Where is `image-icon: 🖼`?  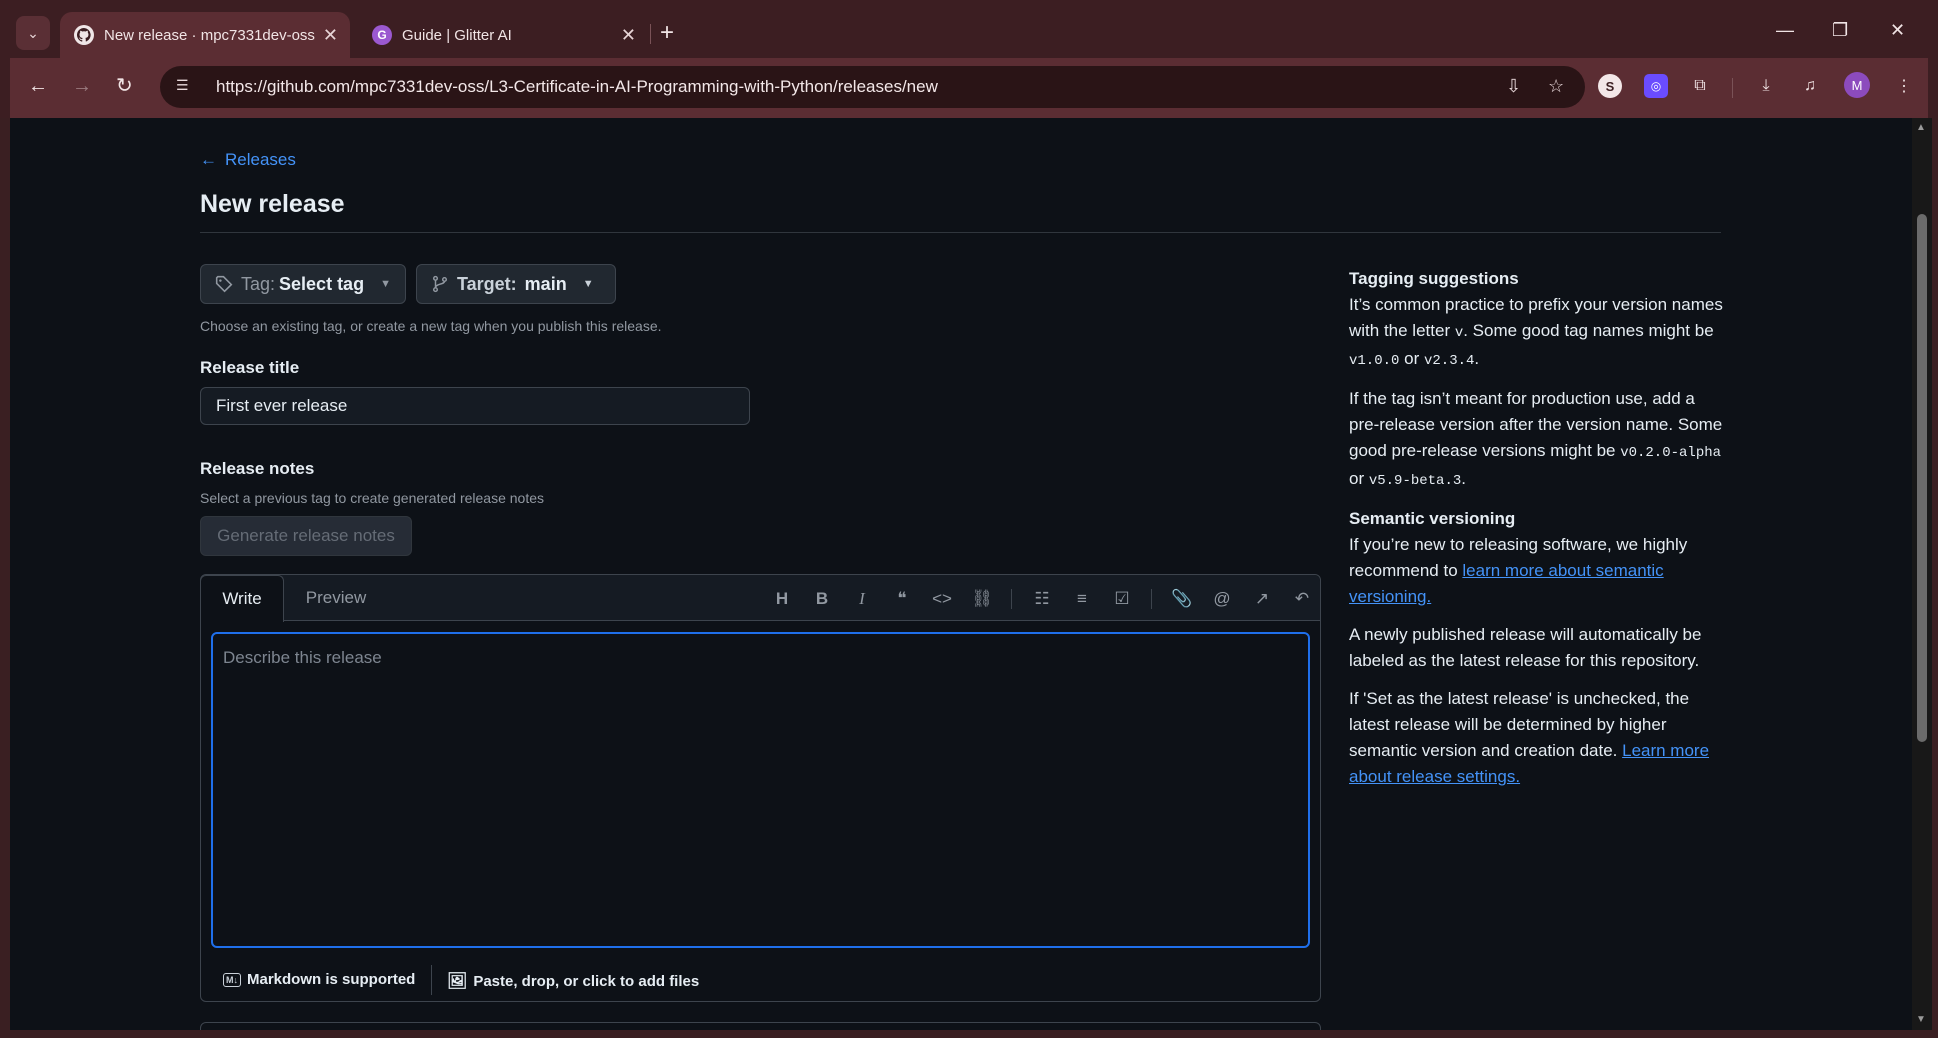 image-icon: 🖼 is located at coordinates (457, 981).